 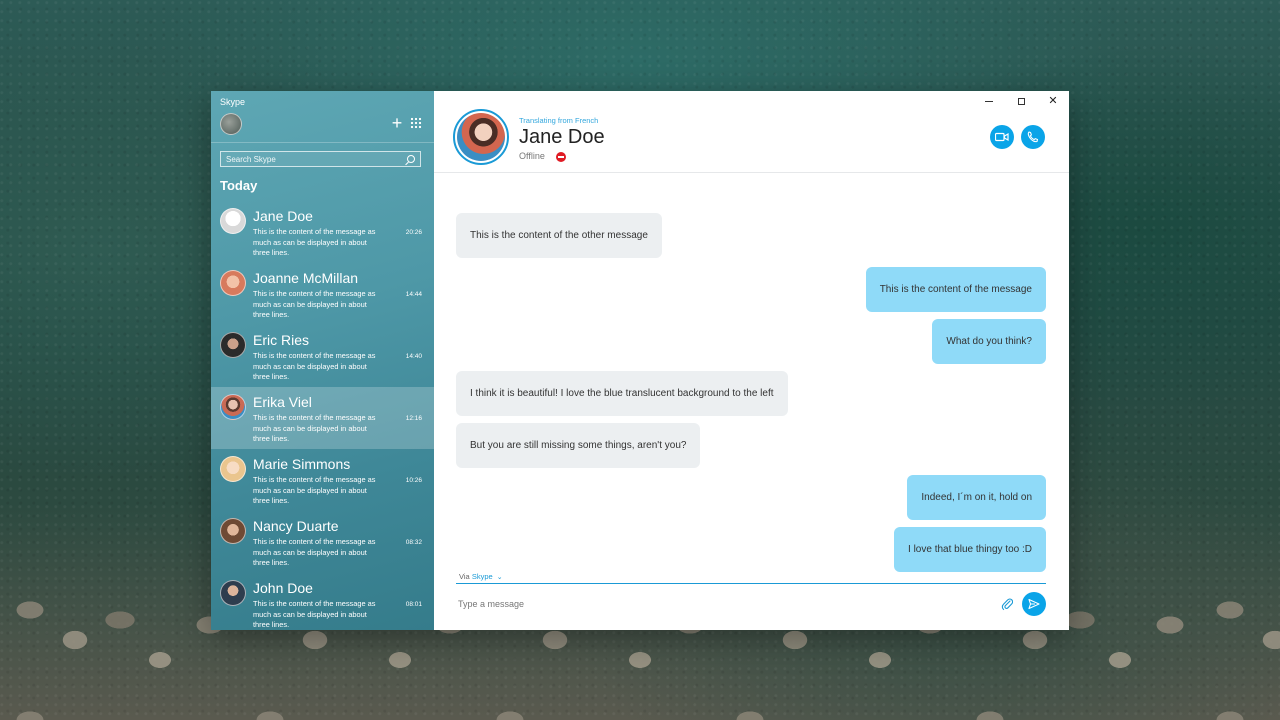 What do you see at coordinates (306, 278) in the screenshot?
I see `conversation-name: Joanne McMillan` at bounding box center [306, 278].